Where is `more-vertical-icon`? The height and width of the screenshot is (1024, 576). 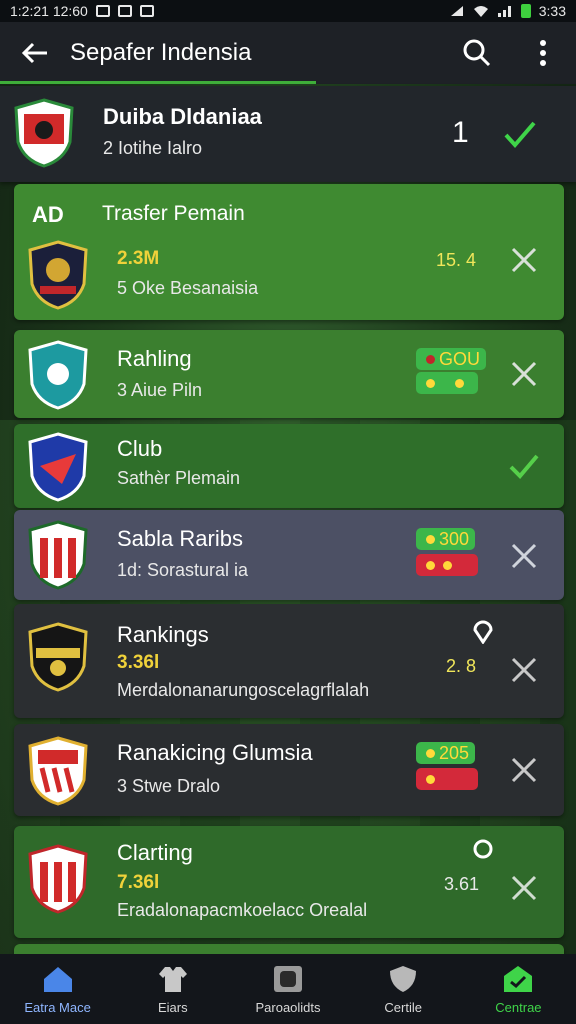 more-vertical-icon is located at coordinates (543, 53).